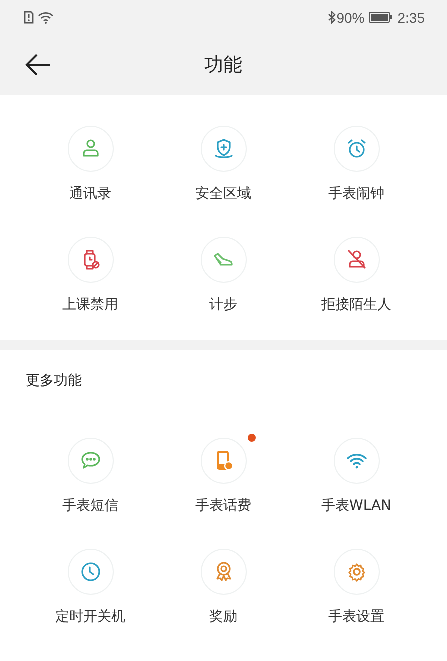  Describe the element at coordinates (224, 506) in the screenshot. I see `feature-label: 手表话费` at that location.